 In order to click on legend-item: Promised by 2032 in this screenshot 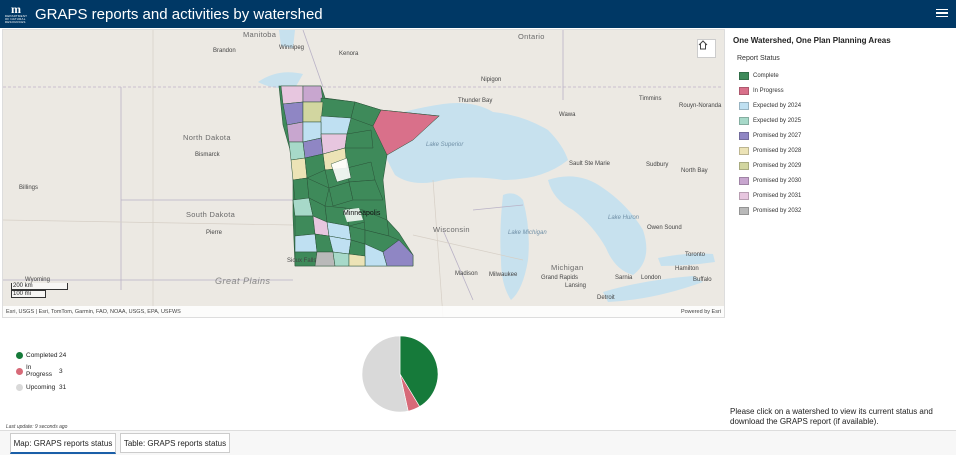, I will do `click(843, 210)`.